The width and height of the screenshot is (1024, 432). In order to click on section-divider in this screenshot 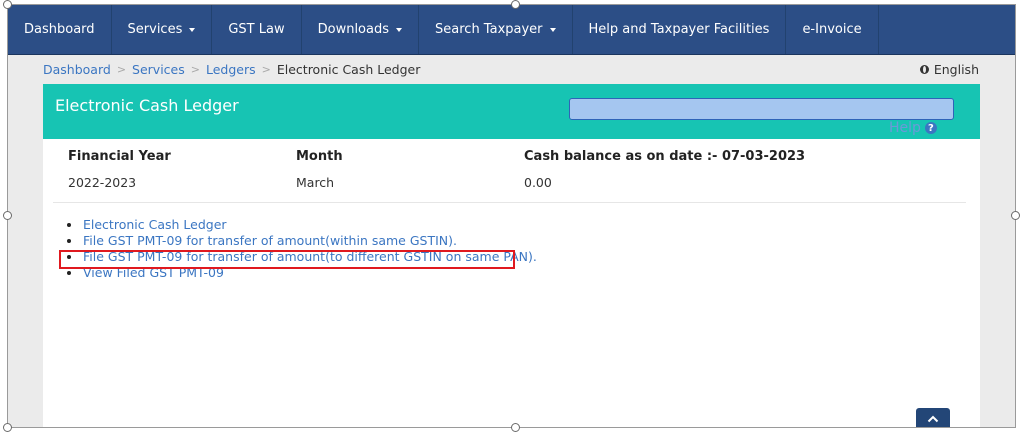, I will do `click(509, 202)`.